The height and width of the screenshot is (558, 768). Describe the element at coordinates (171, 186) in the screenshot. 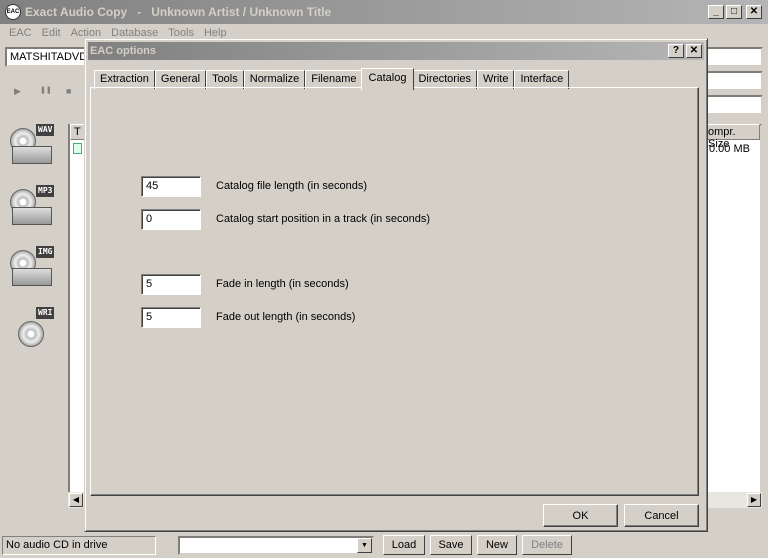

I see `catalog-file-length-input: 45` at that location.